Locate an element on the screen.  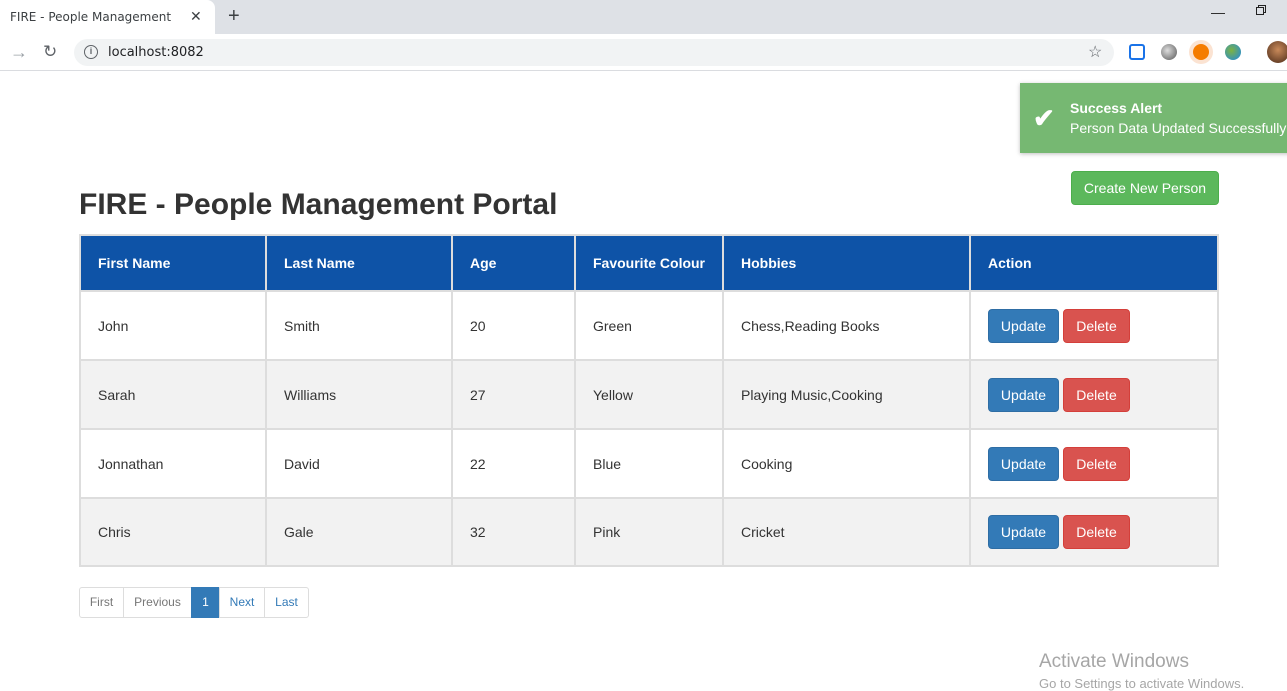
column-header: First Name is located at coordinates (173, 263).